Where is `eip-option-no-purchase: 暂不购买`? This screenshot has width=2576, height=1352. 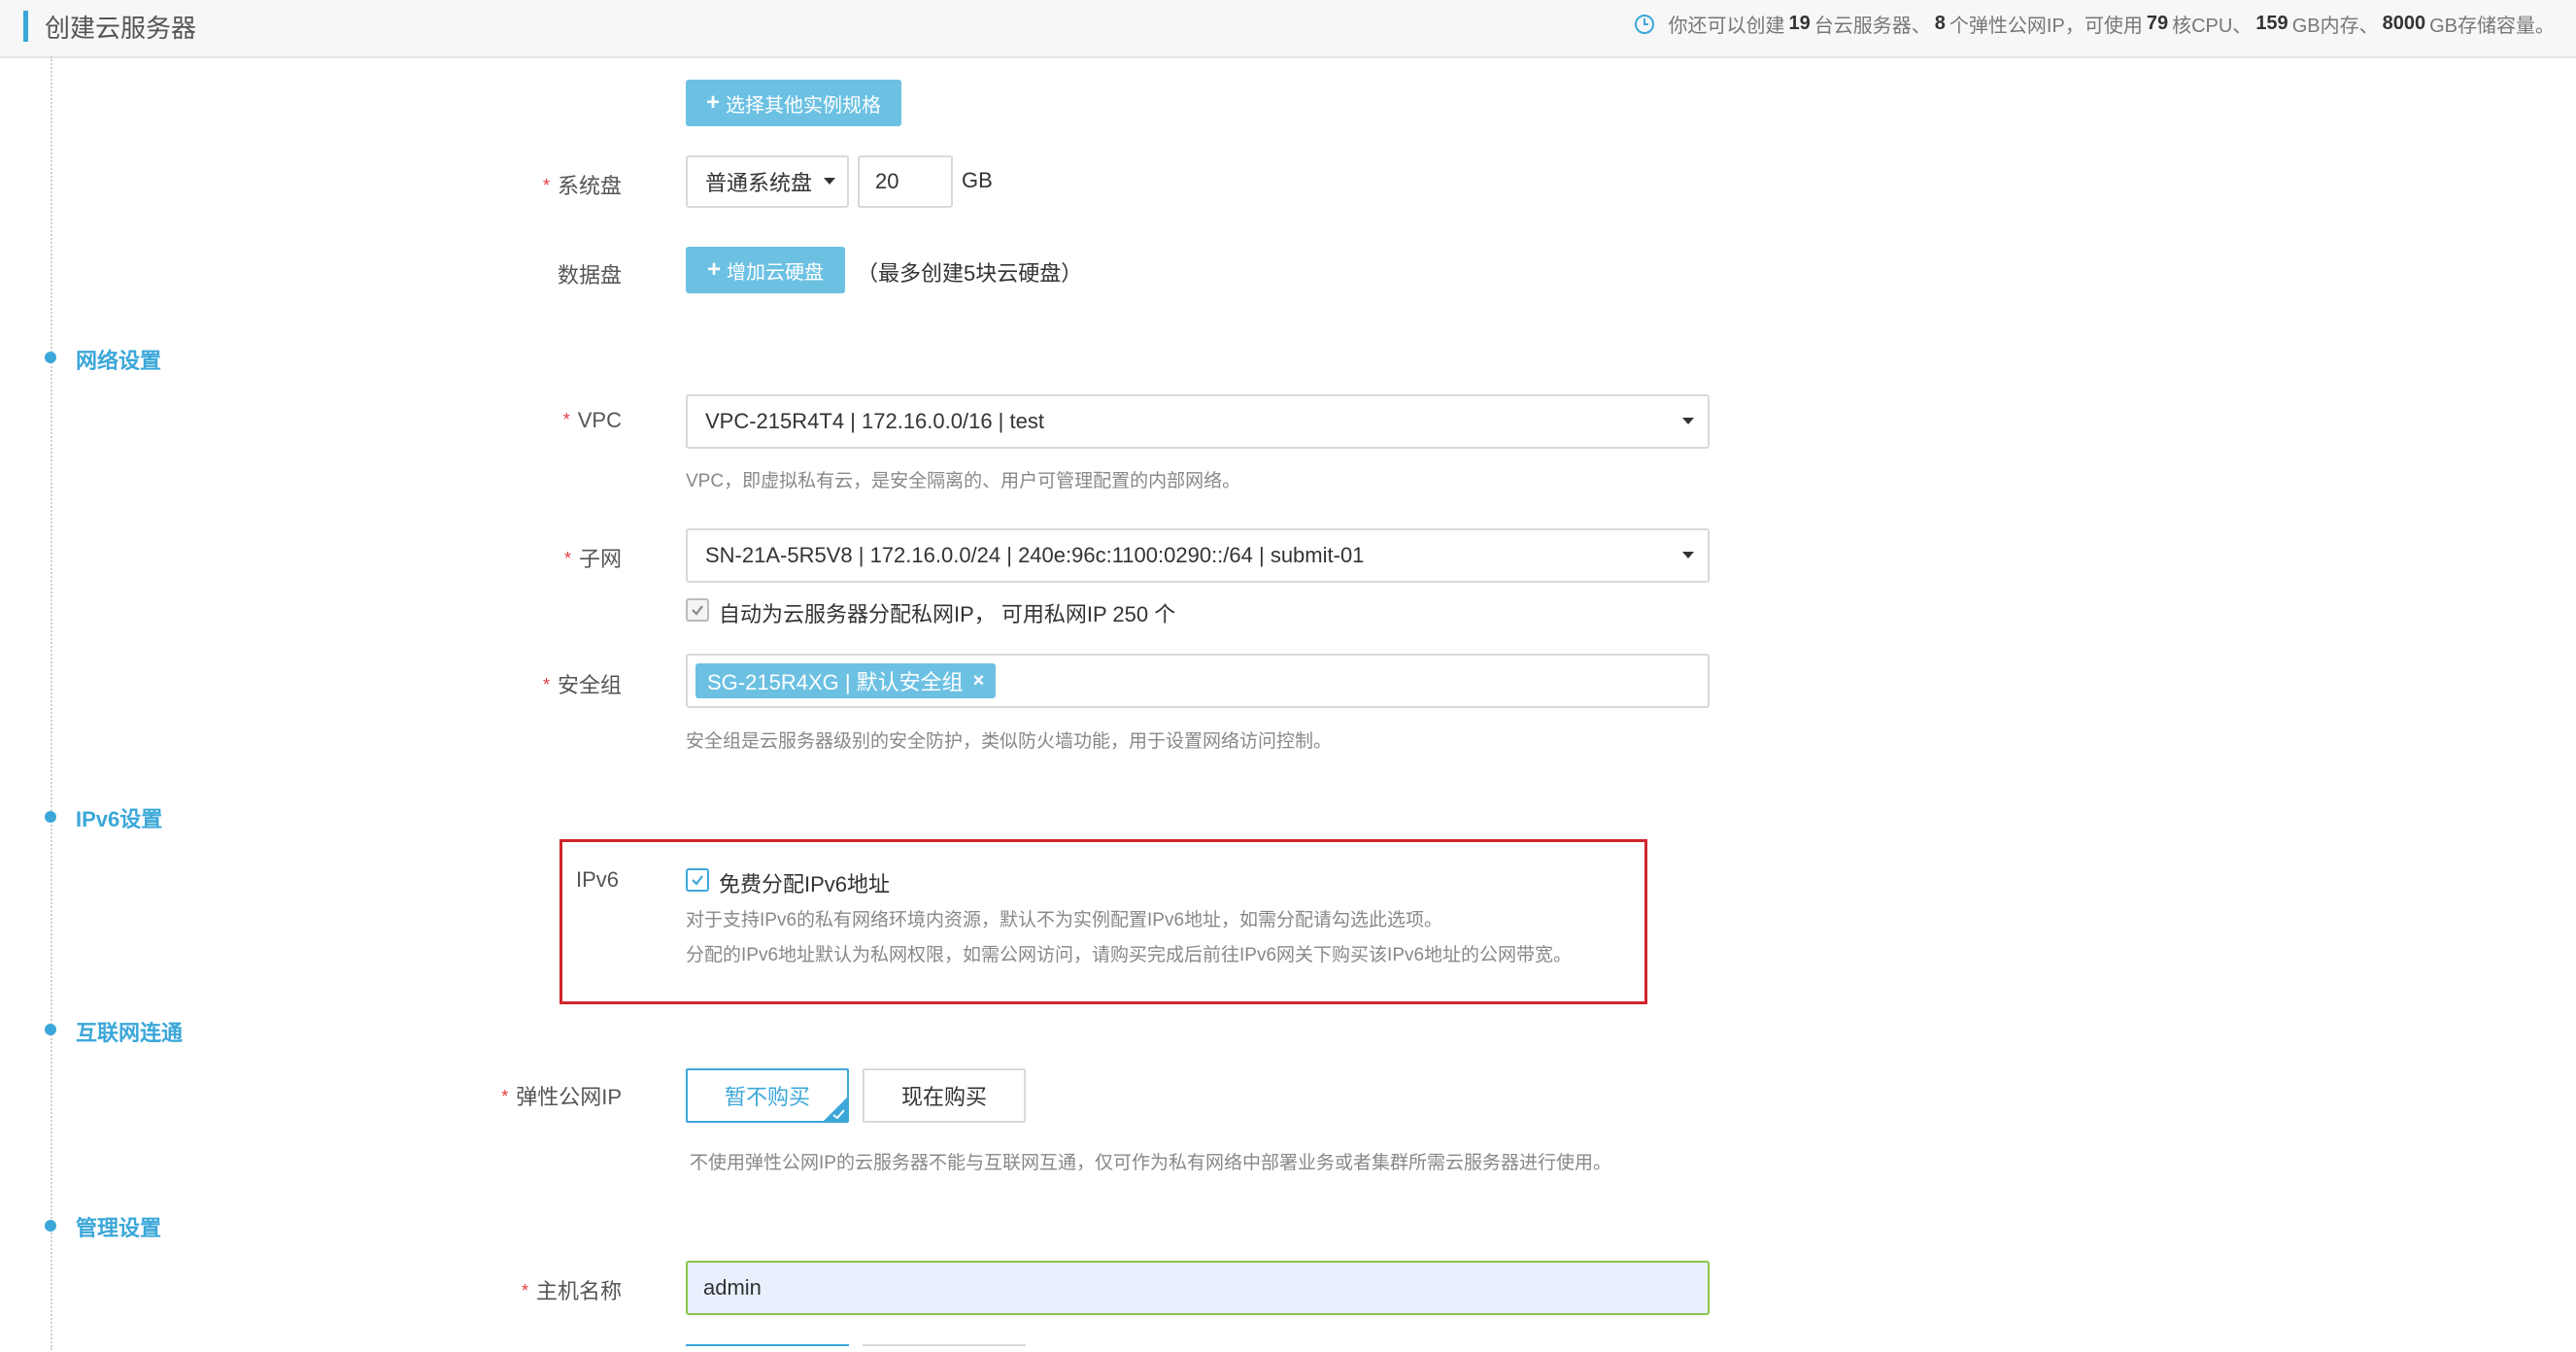 eip-option-no-purchase: 暂不购买 is located at coordinates (767, 1095).